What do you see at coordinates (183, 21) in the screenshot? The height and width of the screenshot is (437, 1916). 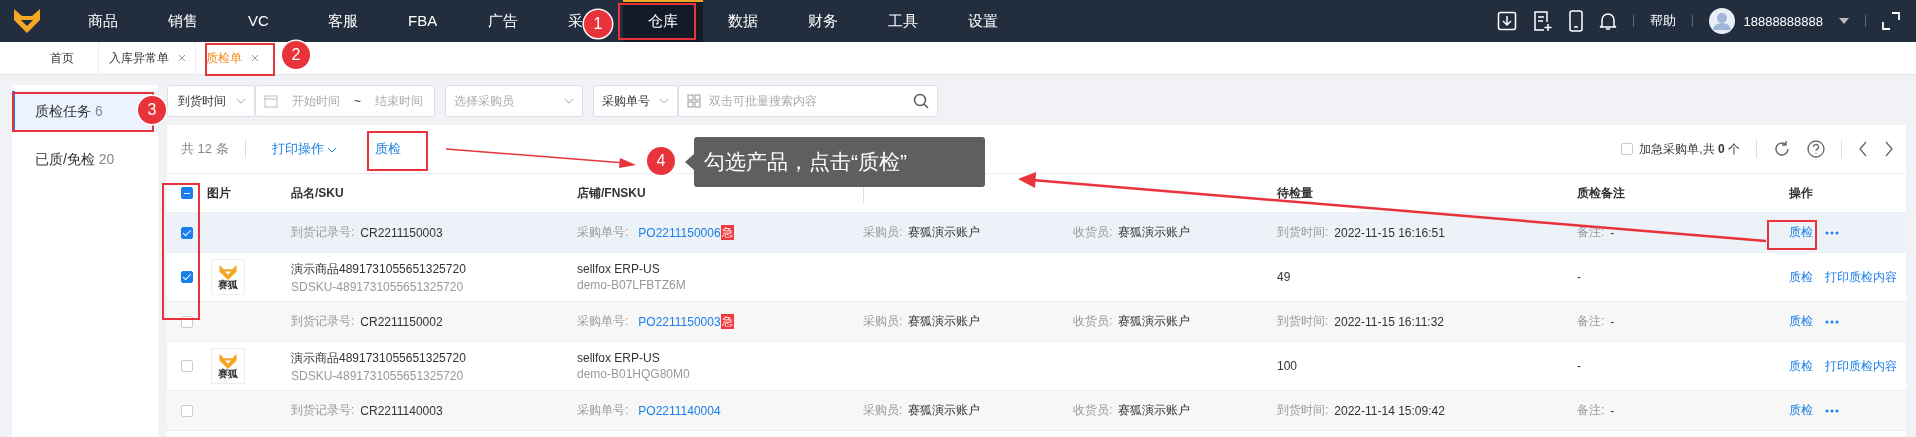 I see `nav-item: 销售` at bounding box center [183, 21].